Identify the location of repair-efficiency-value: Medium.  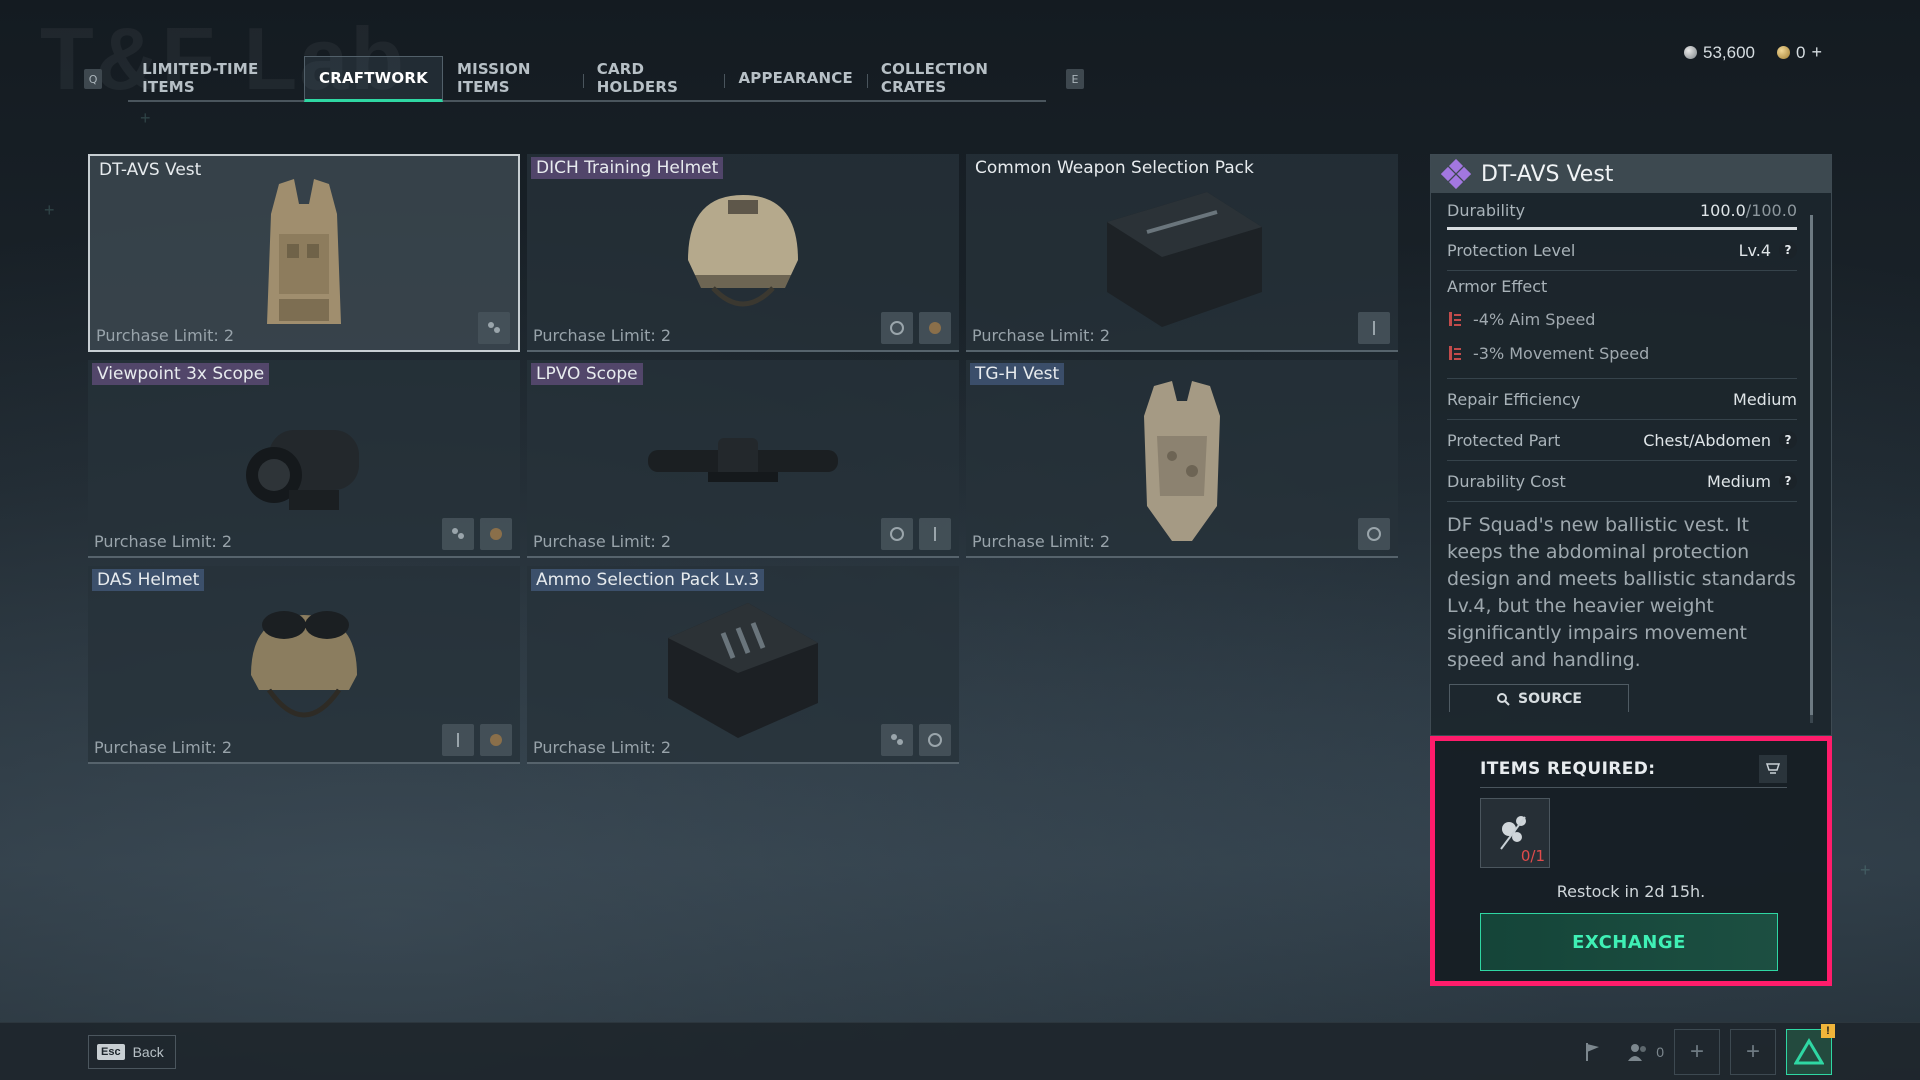
(1765, 399).